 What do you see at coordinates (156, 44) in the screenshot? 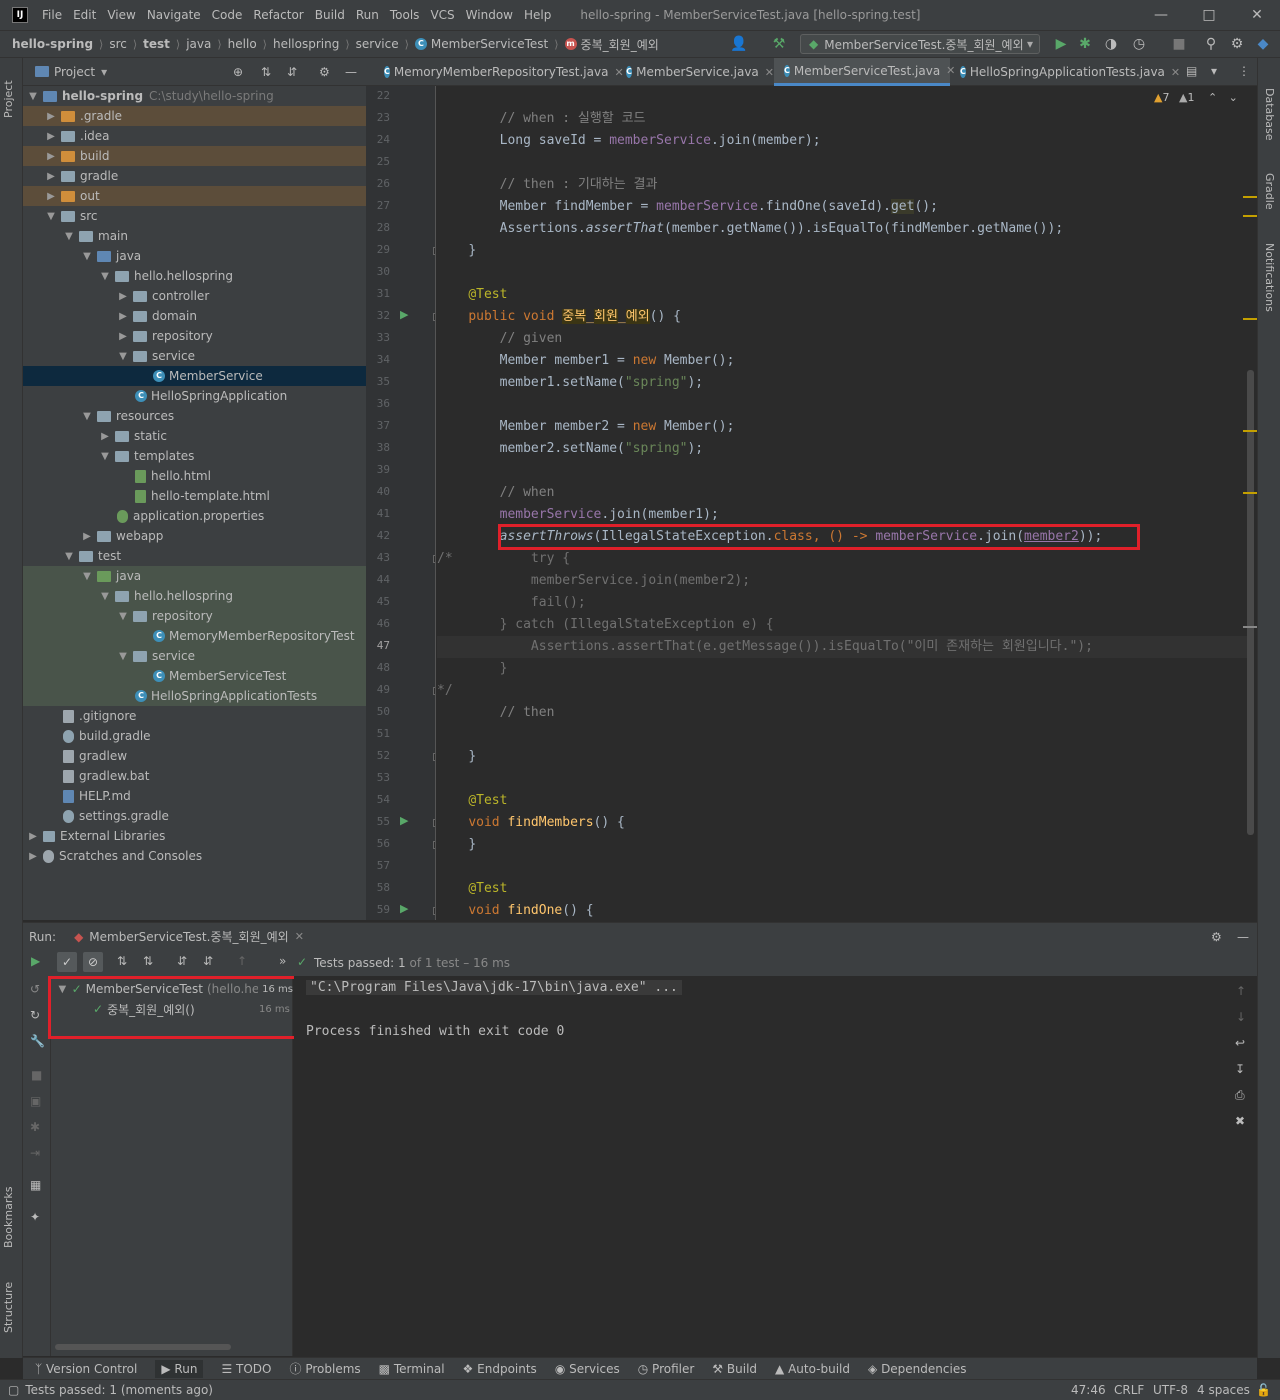
I see `breadcrumb-test: test` at bounding box center [156, 44].